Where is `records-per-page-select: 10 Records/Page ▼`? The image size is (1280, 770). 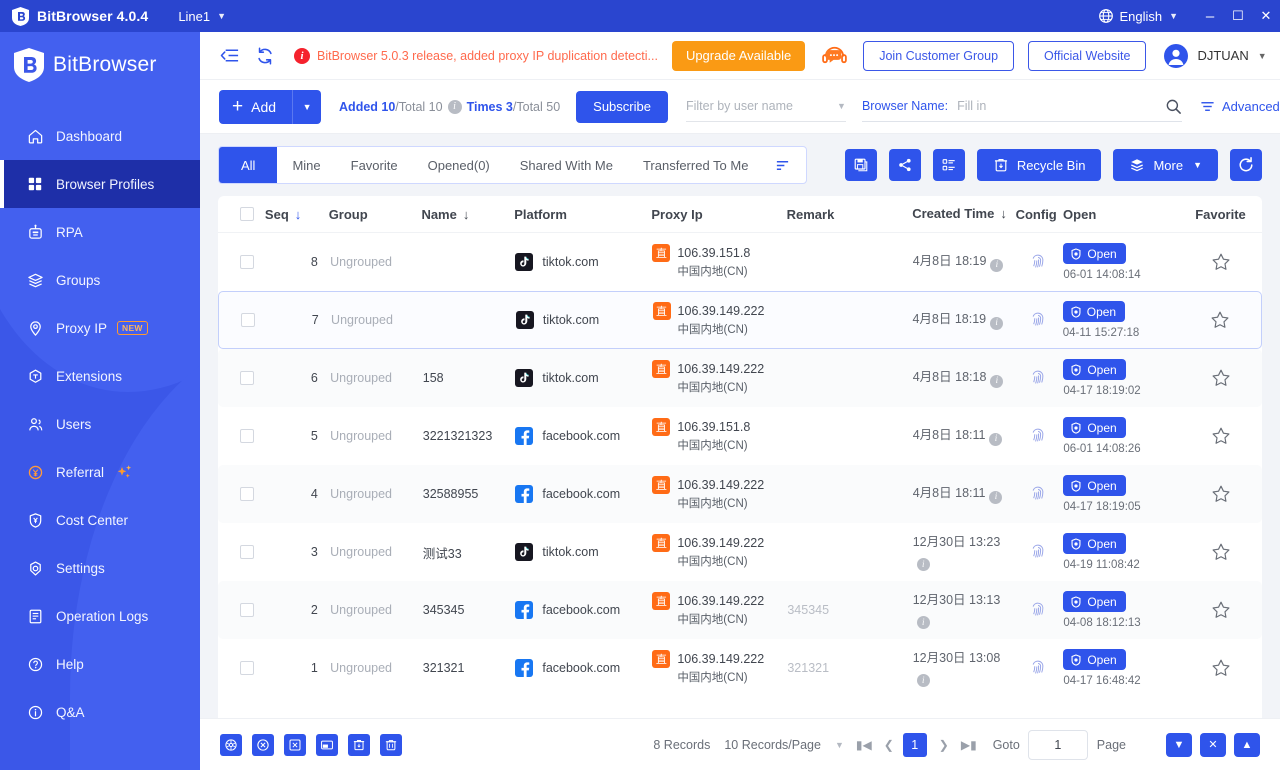 records-per-page-select: 10 Records/Page ▼ is located at coordinates (784, 745).